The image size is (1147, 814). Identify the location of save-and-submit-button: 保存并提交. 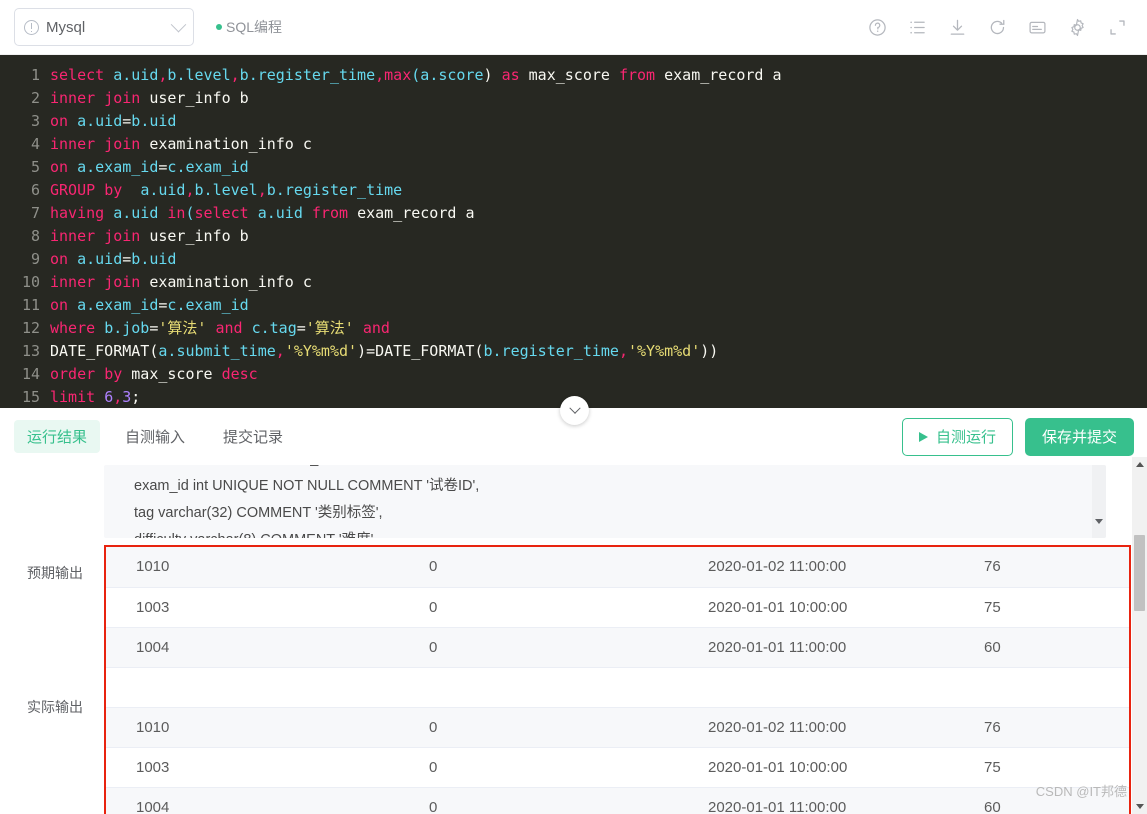
(1079, 436).